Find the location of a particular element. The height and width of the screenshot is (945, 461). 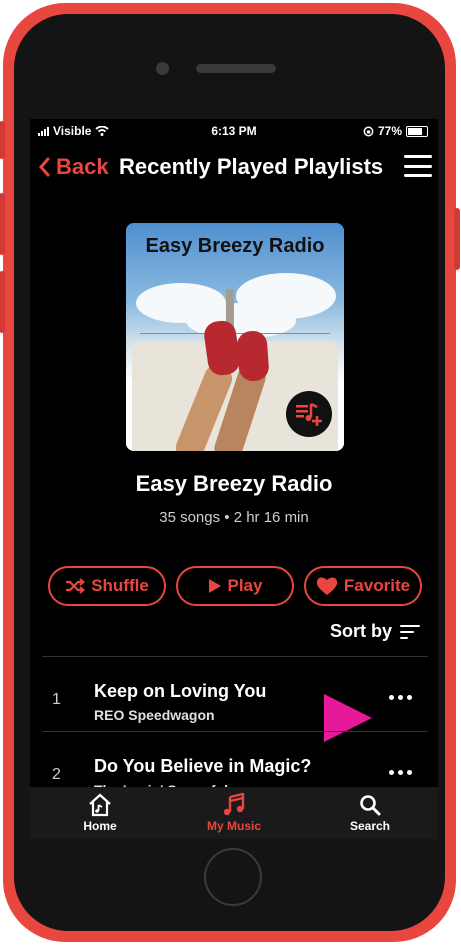

tab-home: Home is located at coordinates (100, 812).